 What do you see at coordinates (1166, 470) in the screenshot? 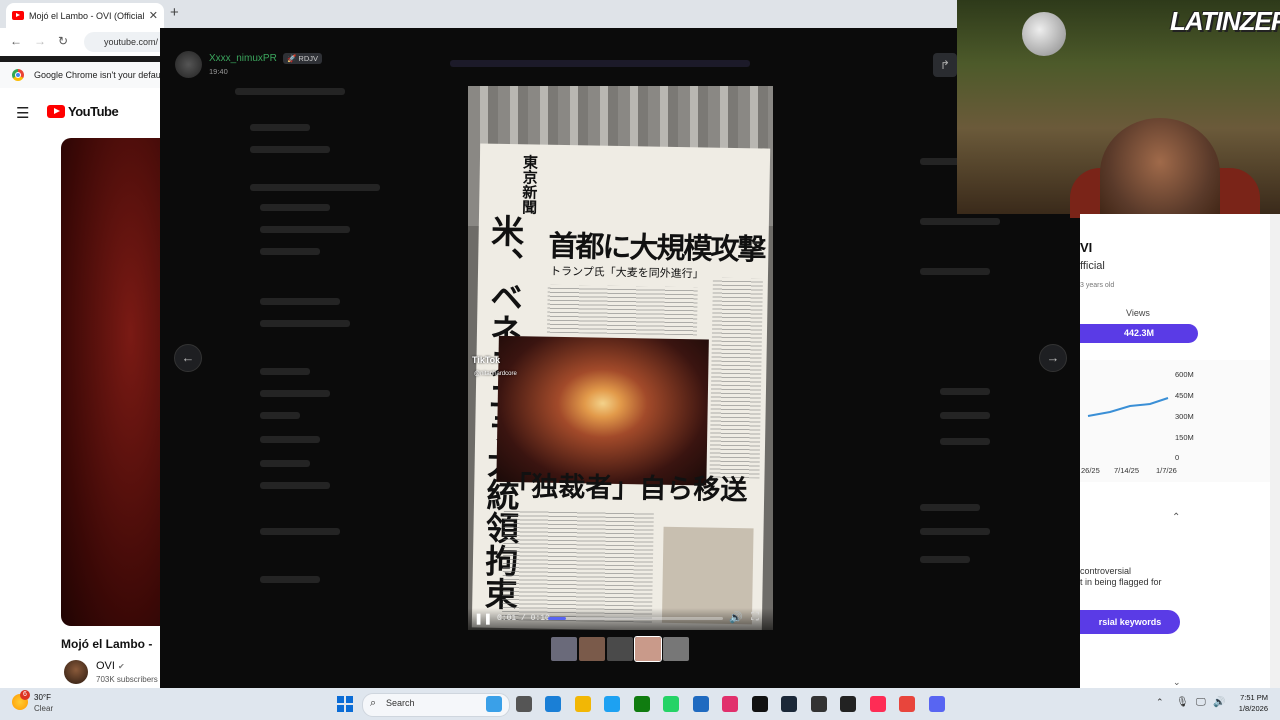
I see `chart-x-tick: 1/7/26` at bounding box center [1166, 470].